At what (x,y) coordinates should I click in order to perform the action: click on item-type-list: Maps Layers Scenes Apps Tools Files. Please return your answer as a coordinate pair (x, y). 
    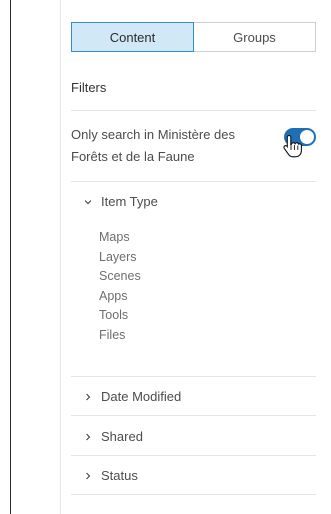
    Looking at the image, I should click on (120, 286).